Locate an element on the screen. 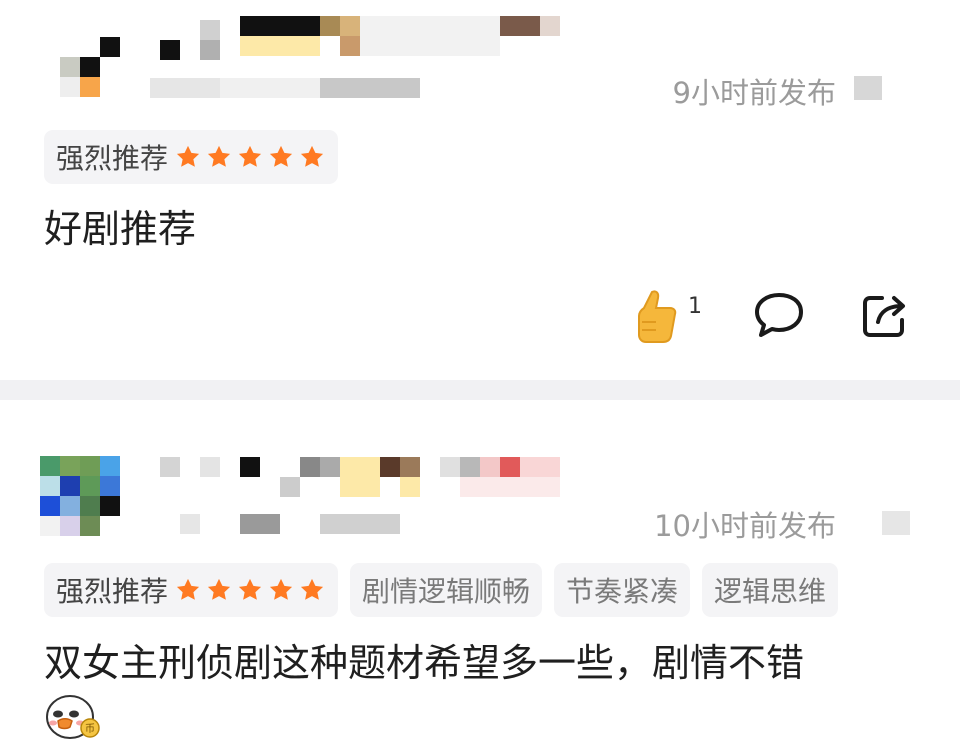 The image size is (960, 741). like-count: 1 is located at coordinates (695, 306).